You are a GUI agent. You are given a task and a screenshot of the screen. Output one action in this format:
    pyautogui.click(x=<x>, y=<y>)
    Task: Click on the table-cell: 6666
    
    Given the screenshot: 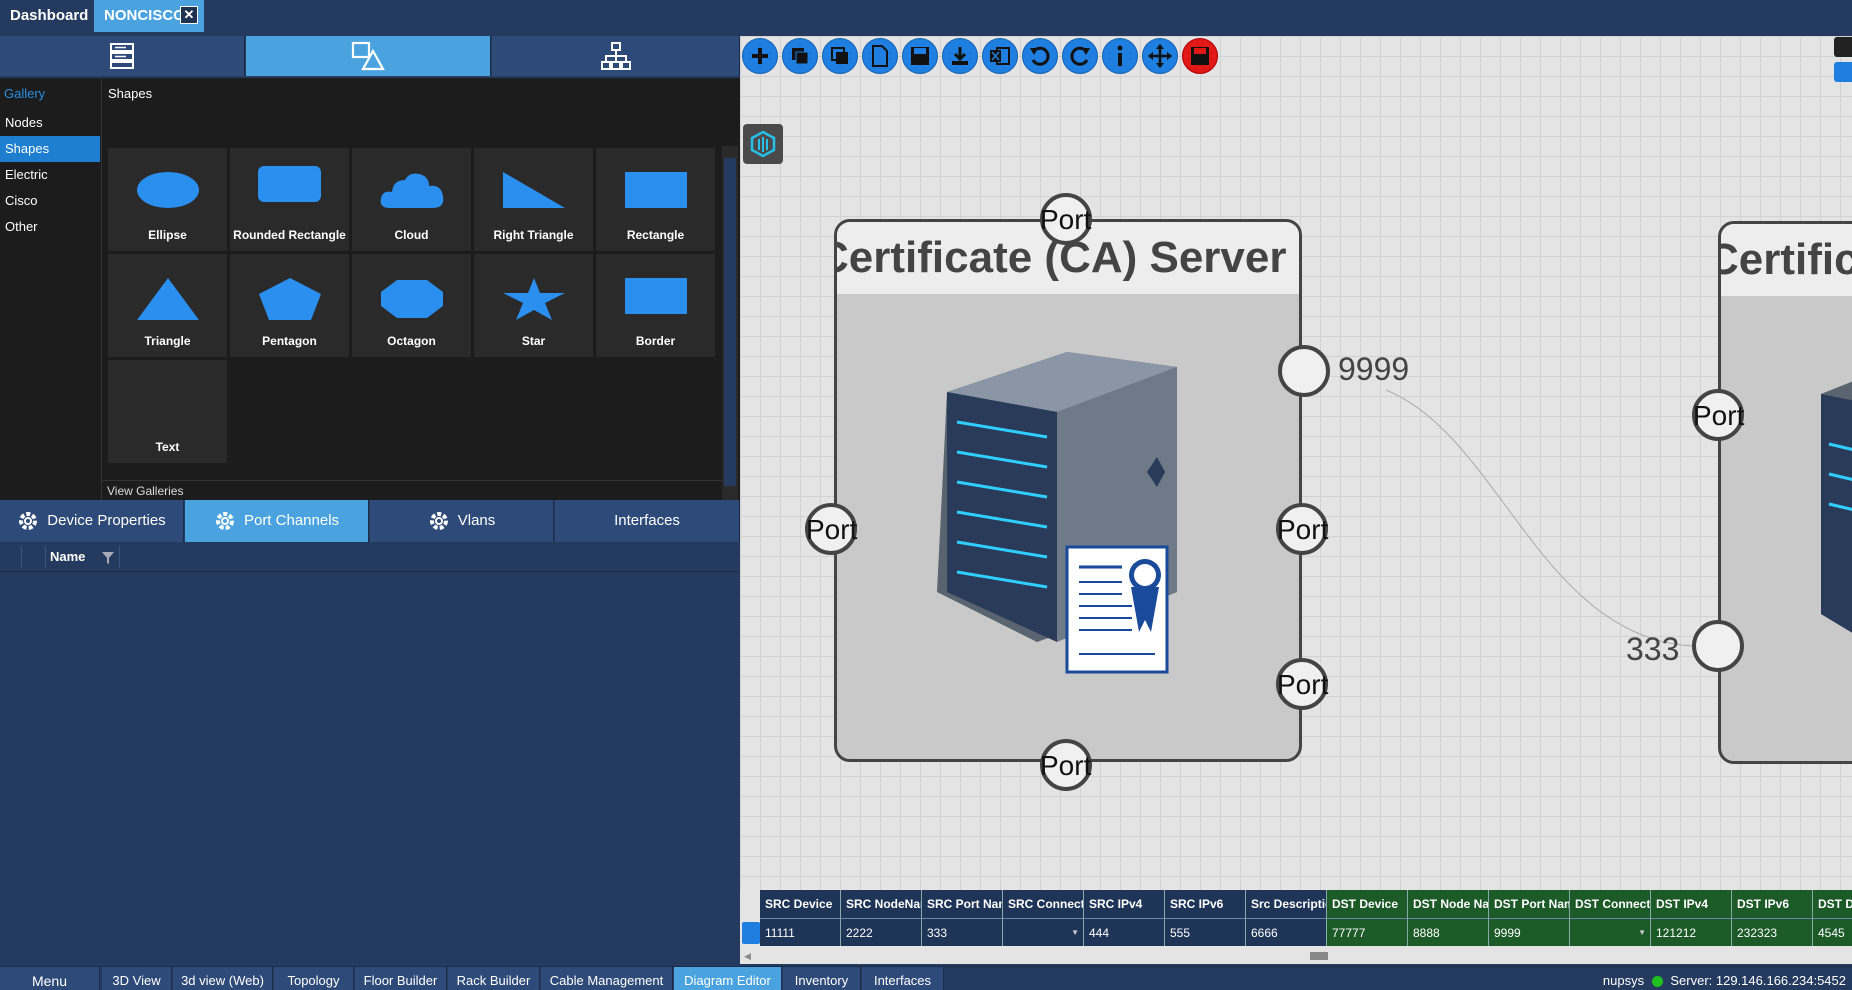 What is the action you would take?
    pyautogui.click(x=1286, y=932)
    